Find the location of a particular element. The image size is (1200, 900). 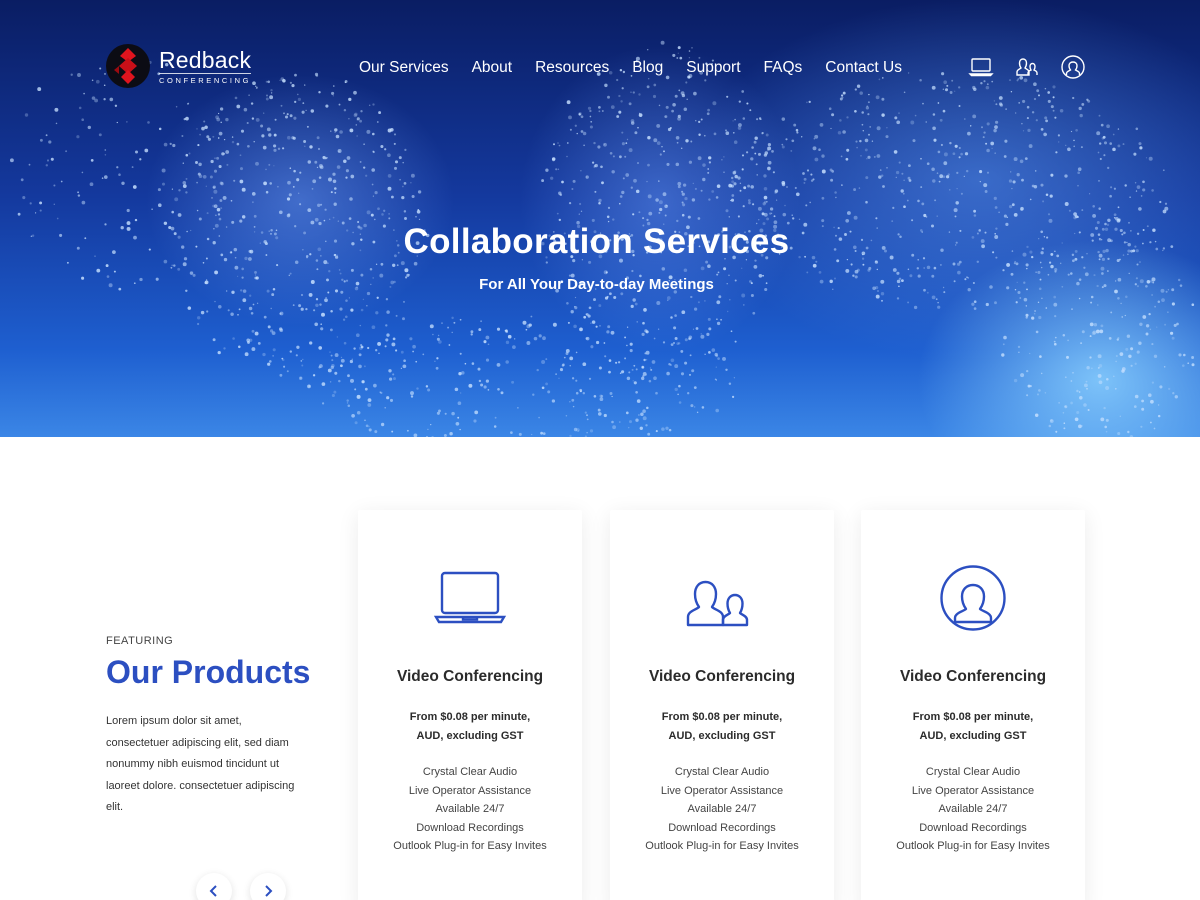

hero-title: Collaboration Services is located at coordinates (596, 241).